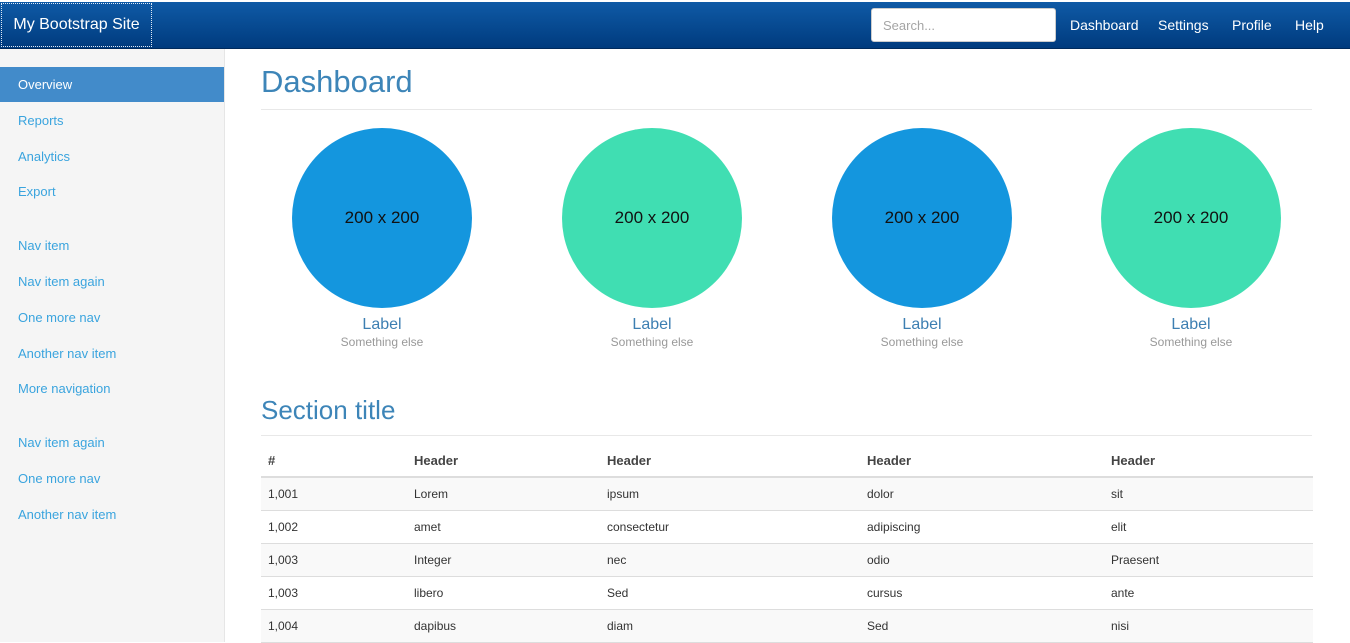 This screenshot has height=643, width=1350. Describe the element at coordinates (382, 342) in the screenshot. I see `placeholder-subtext-1: Something else` at that location.